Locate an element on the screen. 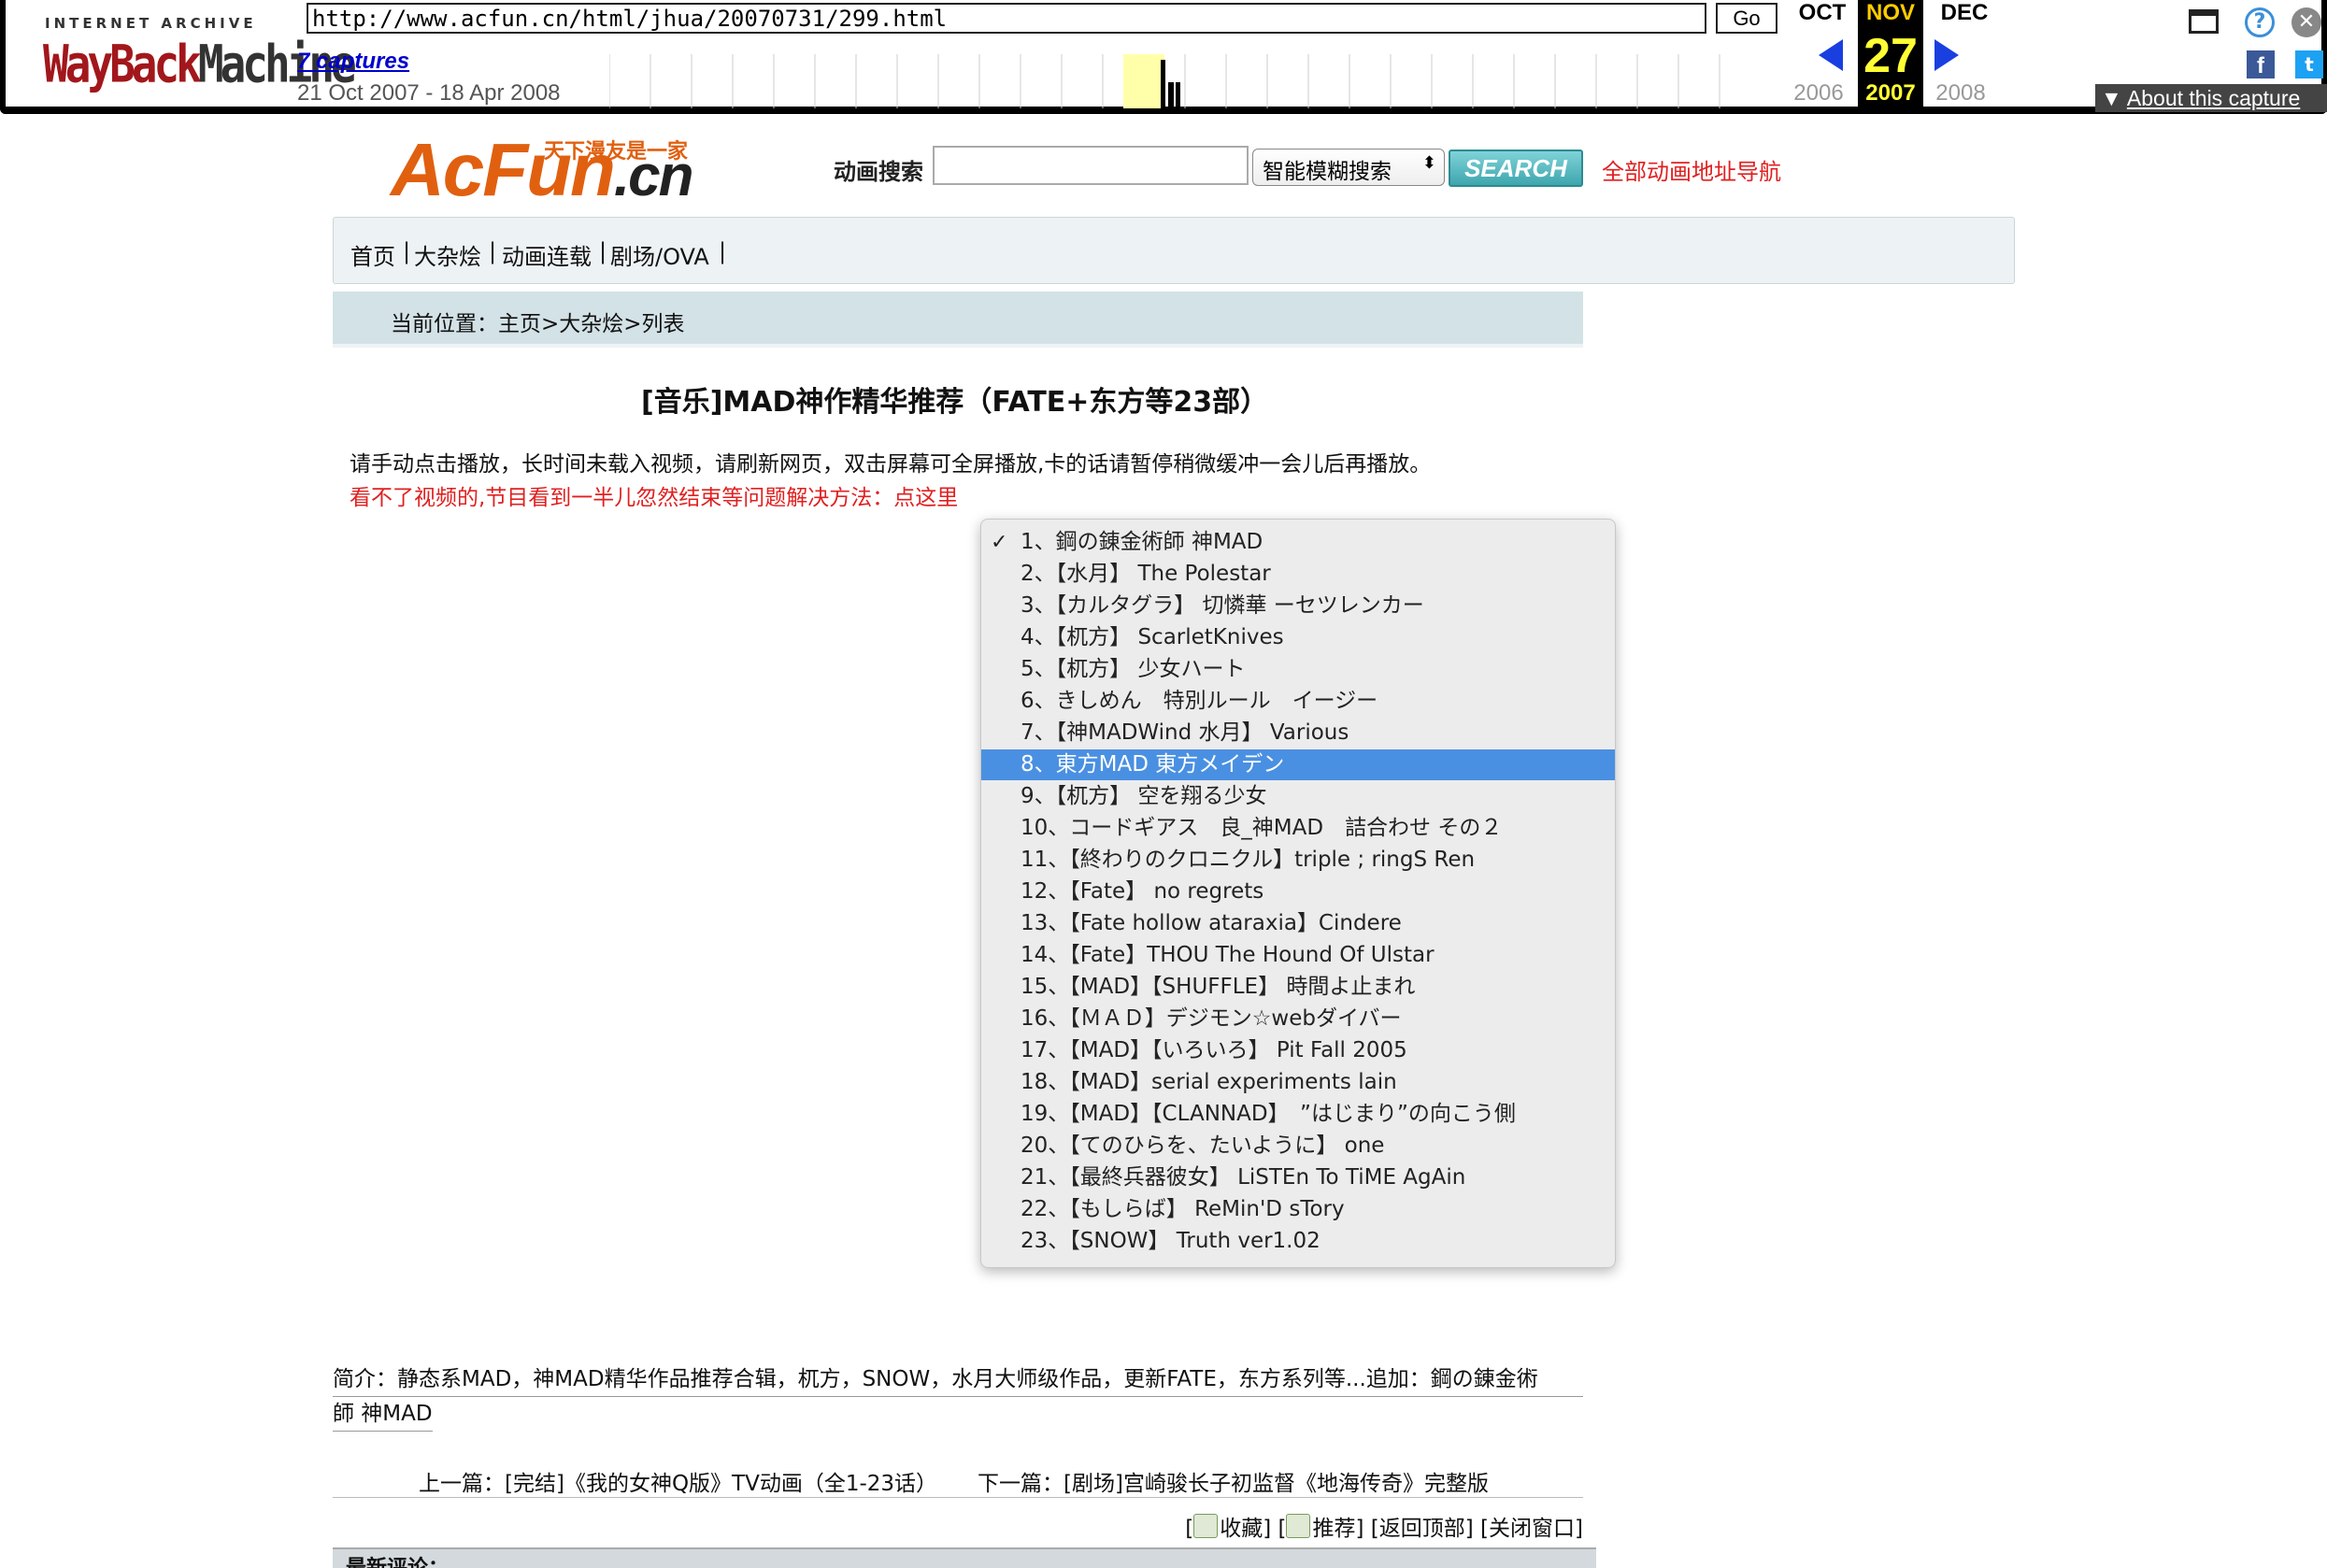  twitter-icon: t is located at coordinates (2309, 64).